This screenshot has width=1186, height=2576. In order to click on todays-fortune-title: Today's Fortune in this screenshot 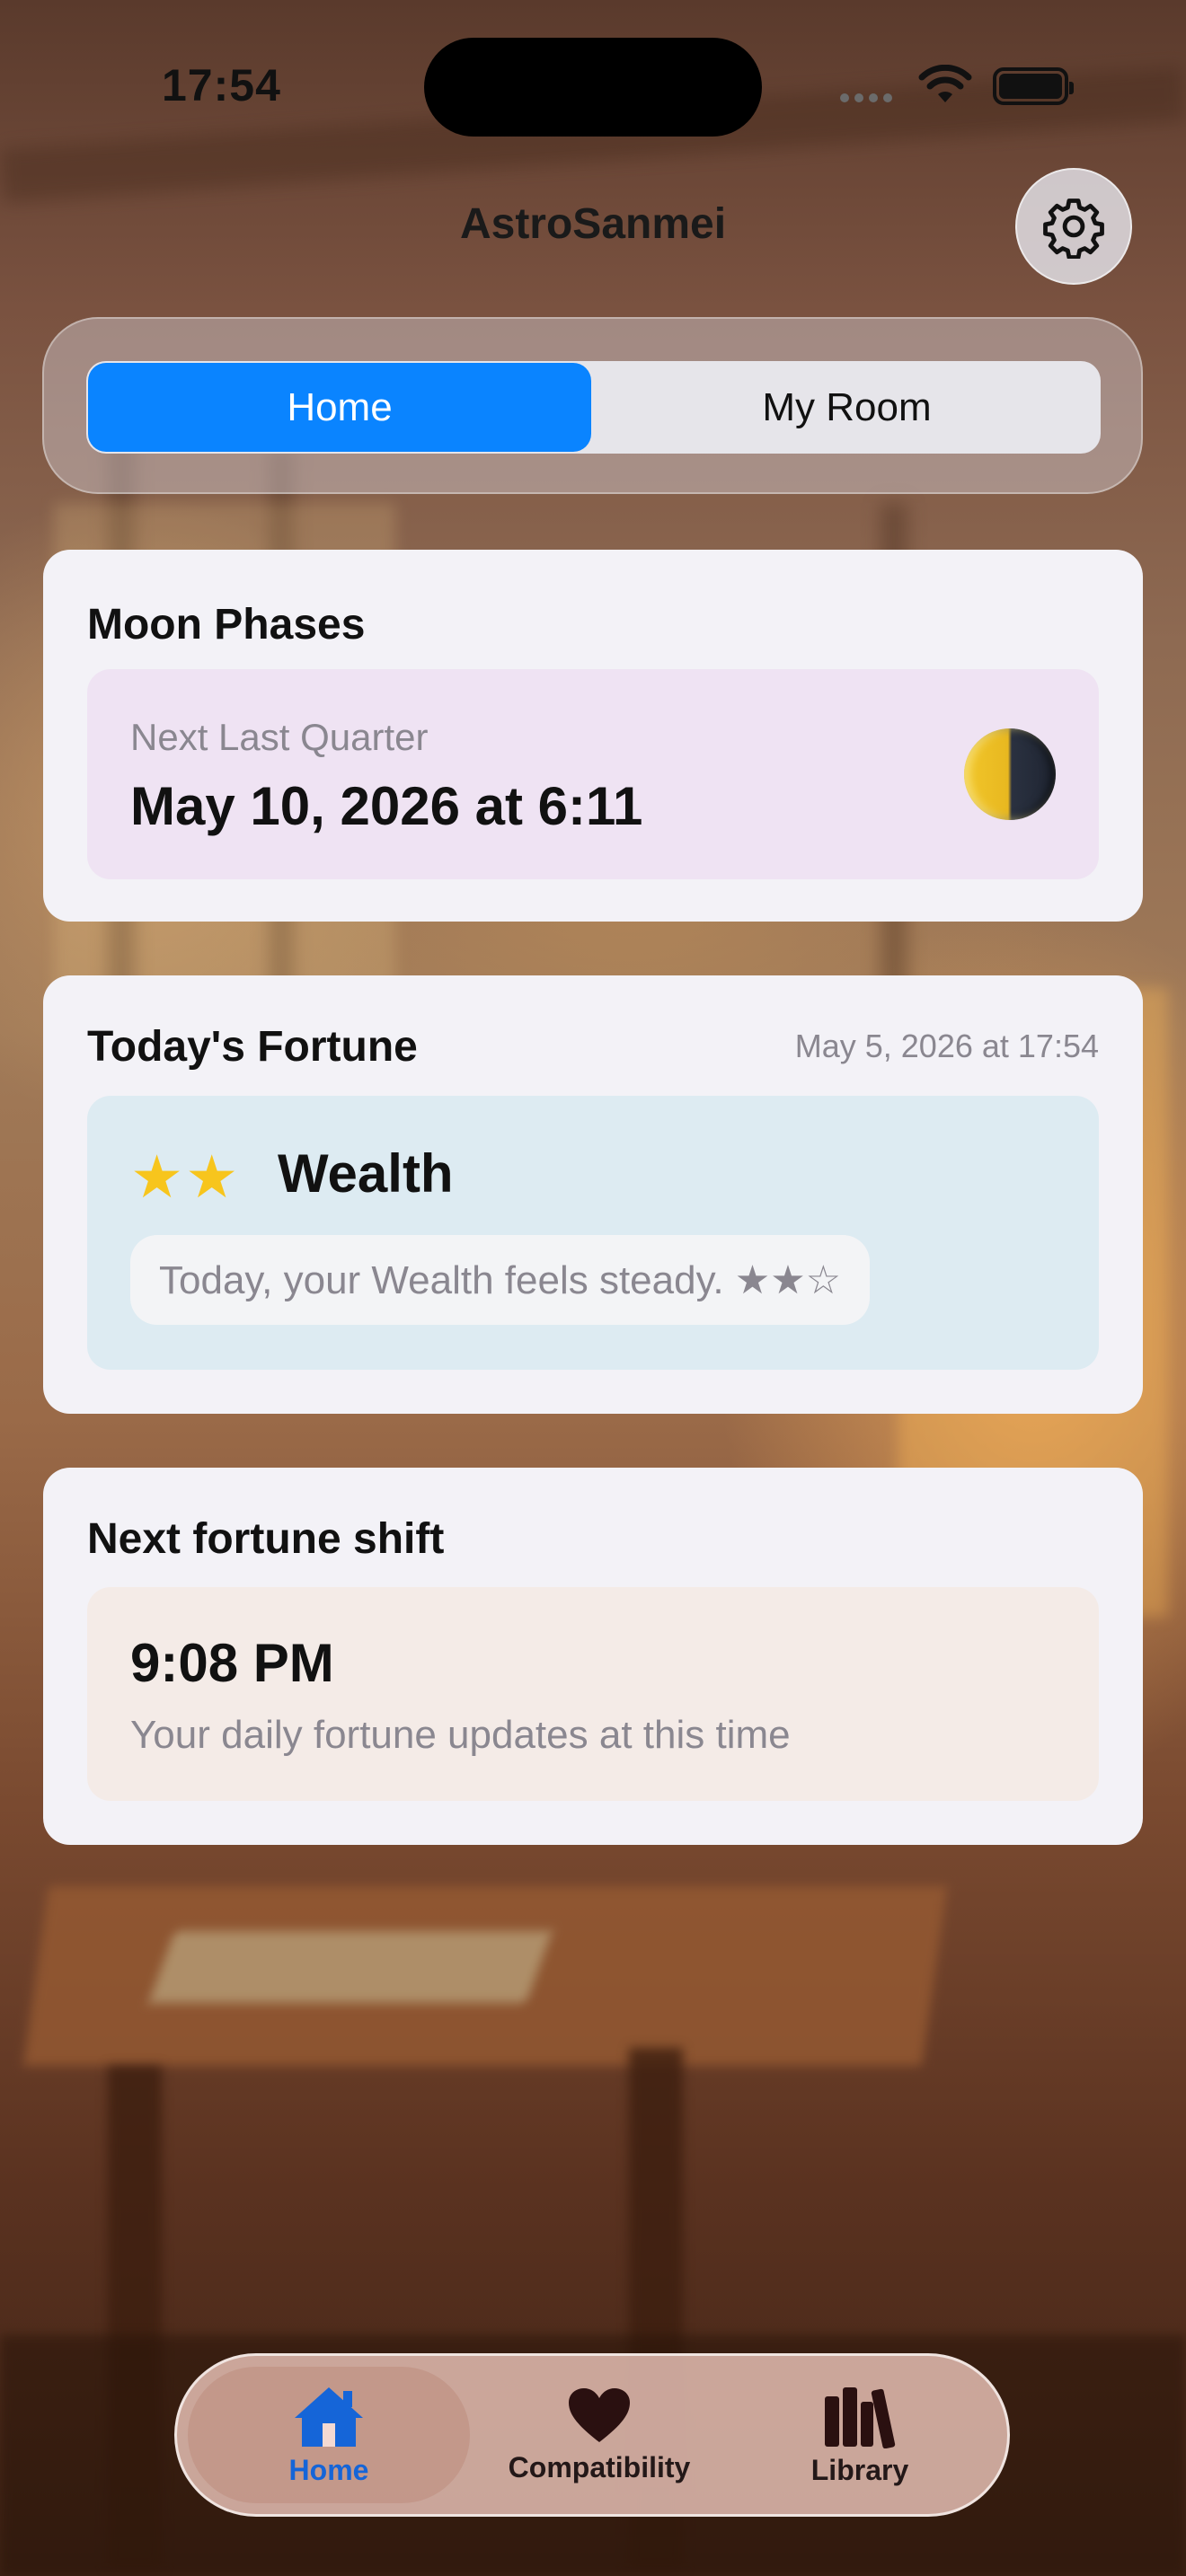, I will do `click(253, 1047)`.